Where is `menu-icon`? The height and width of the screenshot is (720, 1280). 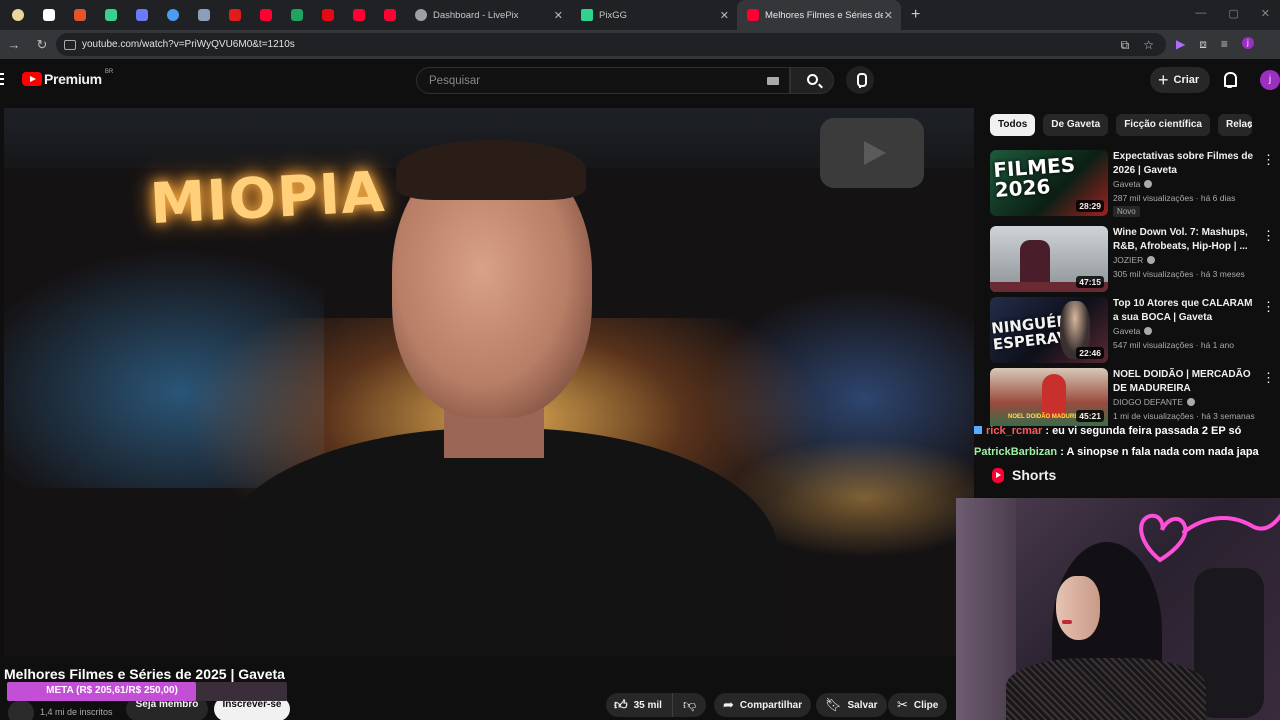
menu-icon is located at coordinates (2, 79).